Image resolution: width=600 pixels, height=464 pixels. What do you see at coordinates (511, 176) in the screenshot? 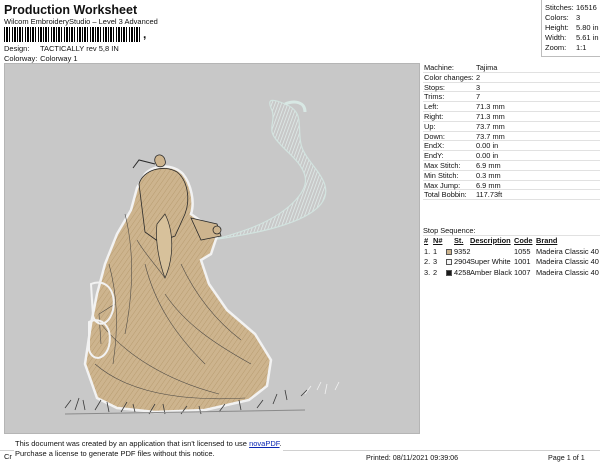
I see `info-row: Min Stitch: 0.3 mm` at bounding box center [511, 176].